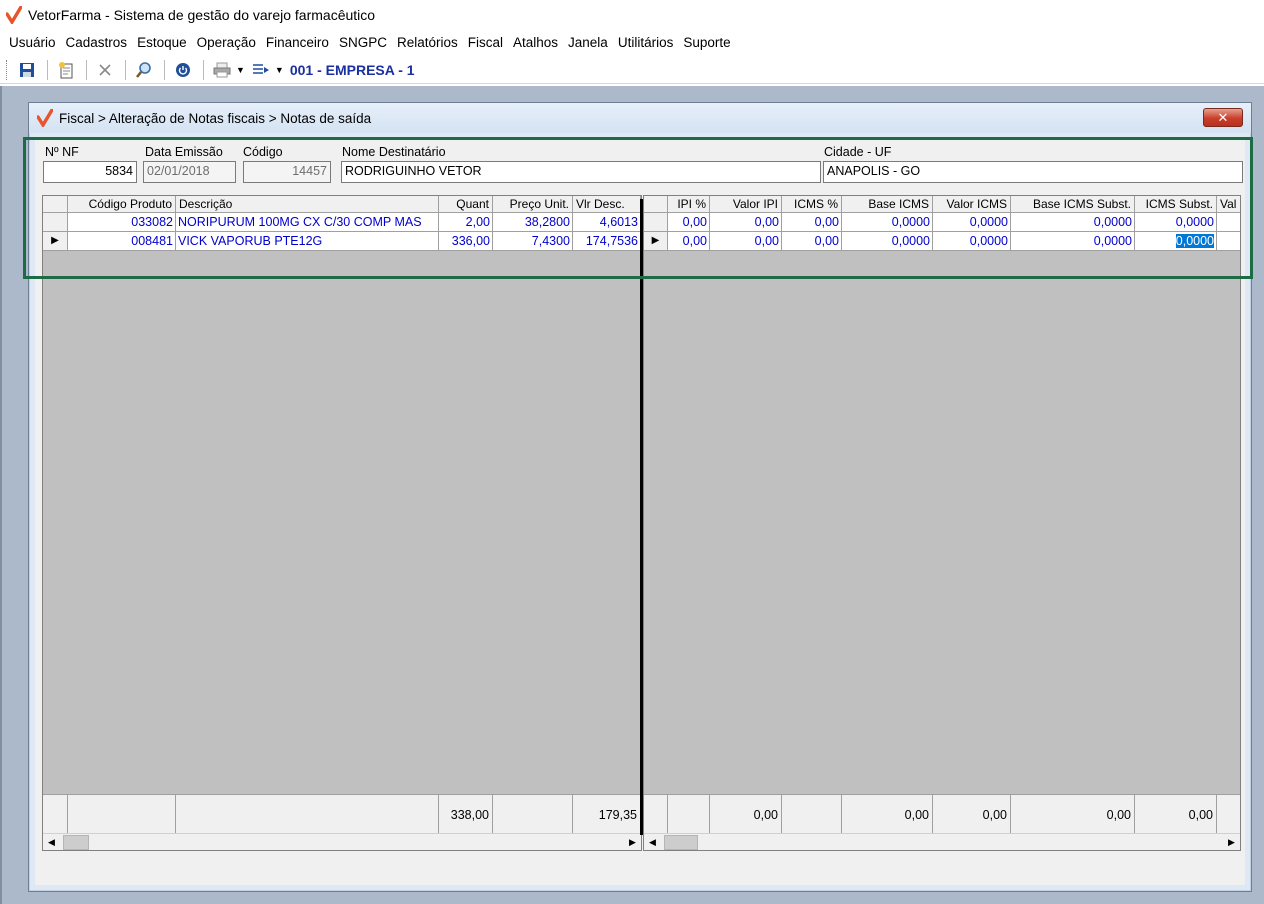  Describe the element at coordinates (240, 70) in the screenshot. I see `printer-dropdown-icon: ▼` at that location.